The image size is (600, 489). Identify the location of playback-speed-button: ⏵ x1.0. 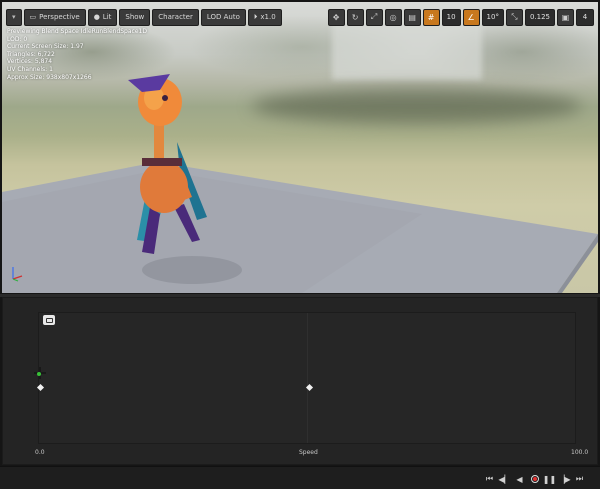
(264, 17).